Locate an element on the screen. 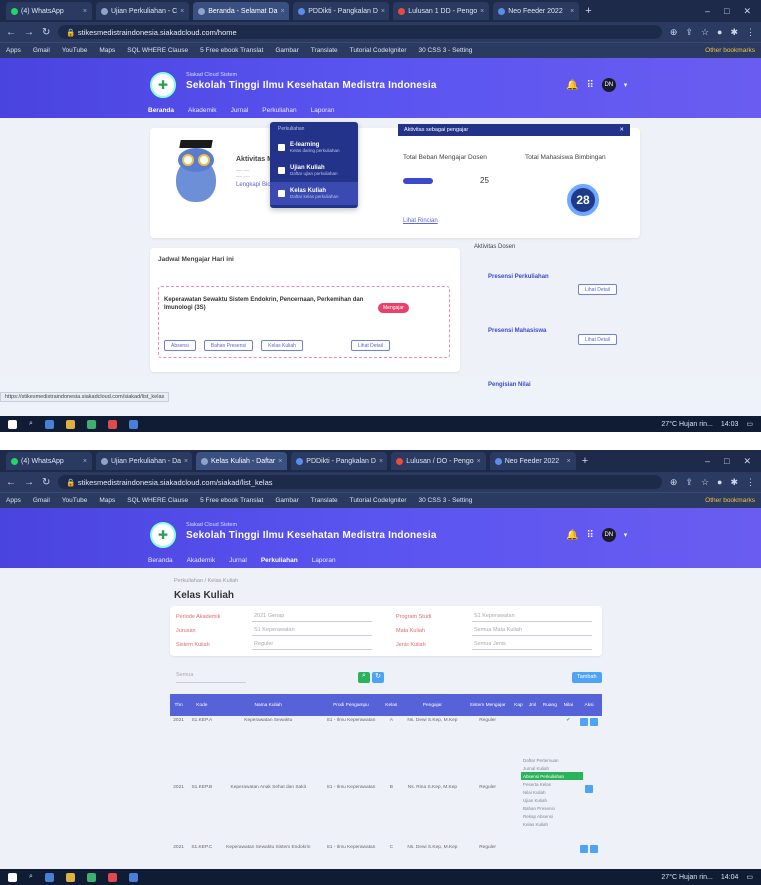 The height and width of the screenshot is (885, 761). cell-nama: Keperawatan Sewaktu Sistem Endokrin is located at coordinates (268, 856).